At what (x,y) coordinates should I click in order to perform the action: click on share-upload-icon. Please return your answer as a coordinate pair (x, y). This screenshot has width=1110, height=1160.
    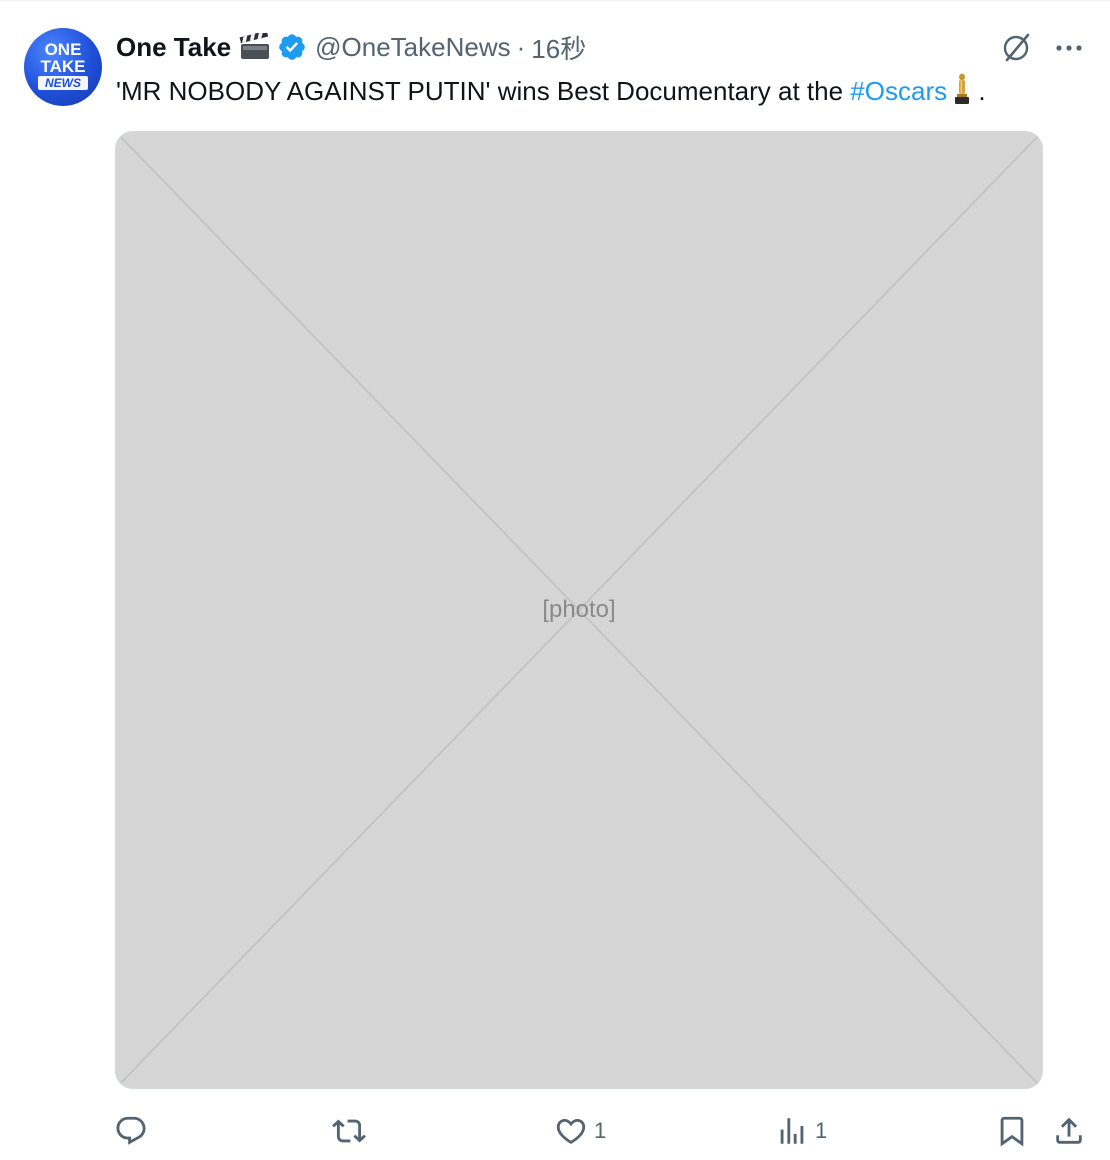
    Looking at the image, I should click on (1069, 1130).